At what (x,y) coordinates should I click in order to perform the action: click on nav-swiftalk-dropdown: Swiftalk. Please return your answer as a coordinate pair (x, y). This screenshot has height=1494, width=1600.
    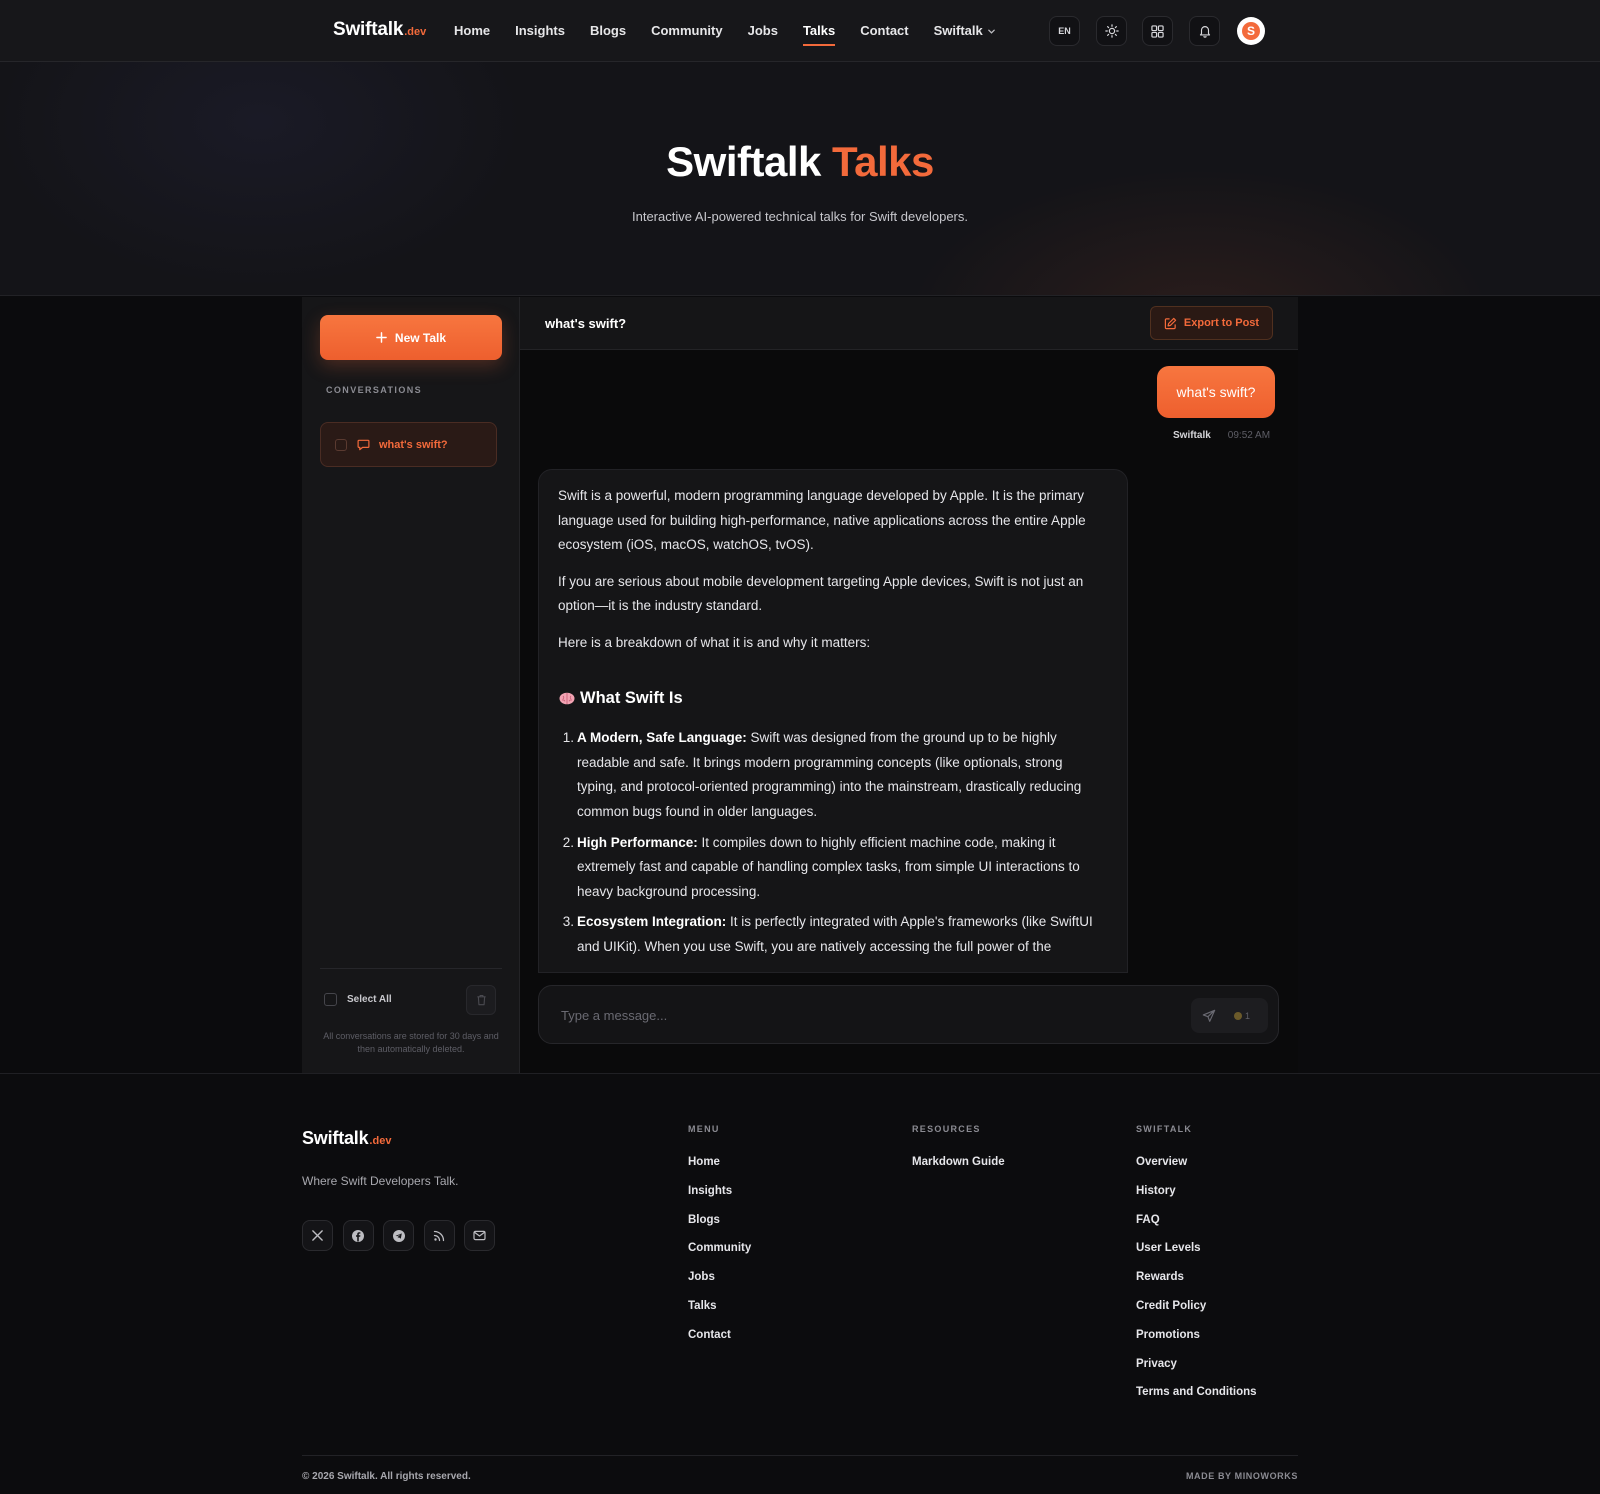
    Looking at the image, I should click on (965, 31).